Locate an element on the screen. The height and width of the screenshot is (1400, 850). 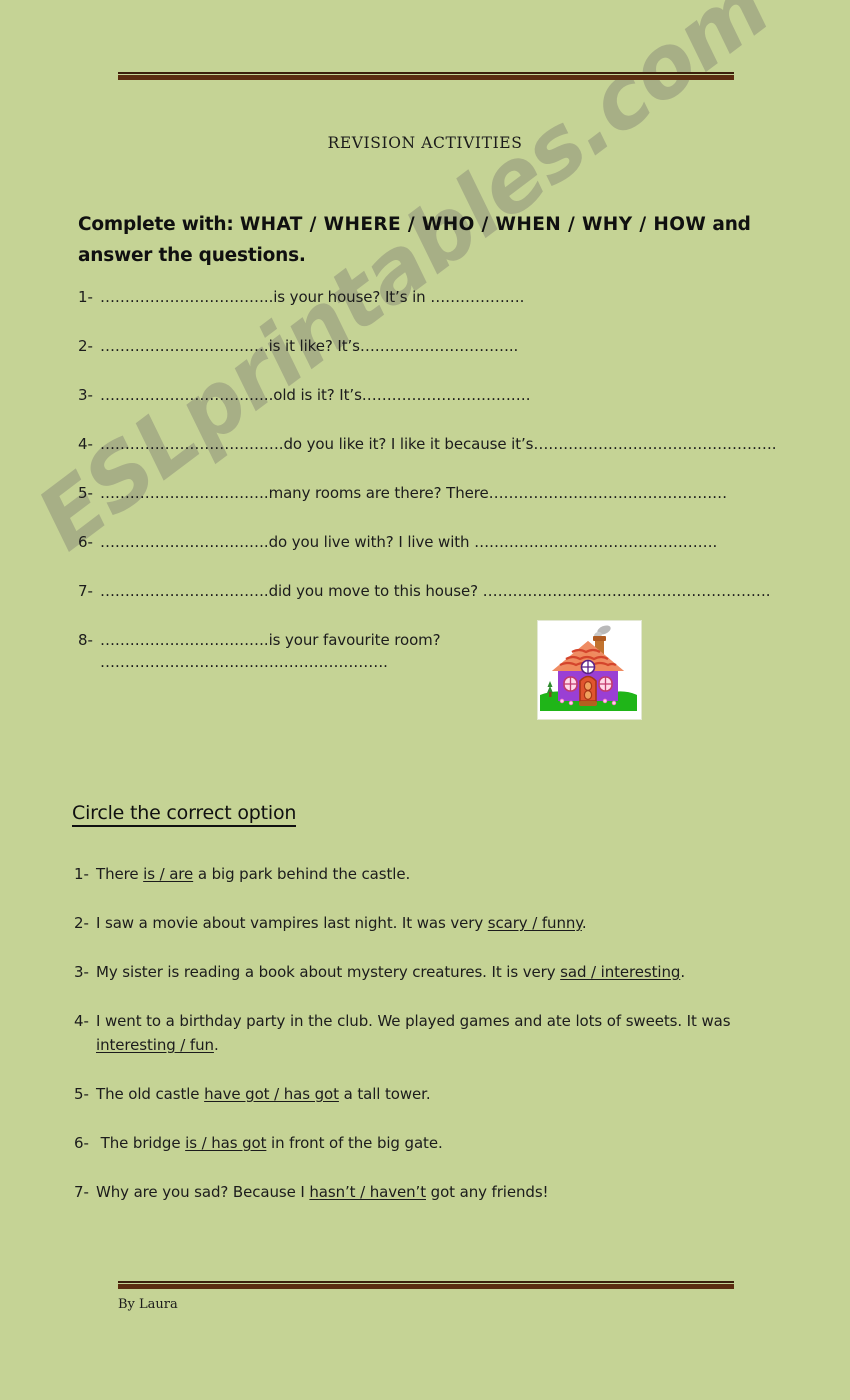
sentence-after: in front of the big gate. is located at coordinates (354, 1143).